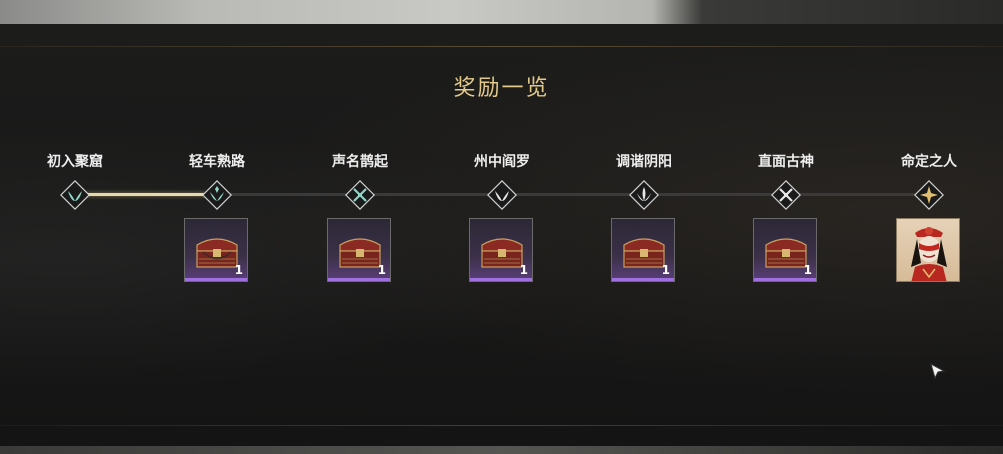  What do you see at coordinates (501, 46) in the screenshot?
I see `panel-divider-top` at bounding box center [501, 46].